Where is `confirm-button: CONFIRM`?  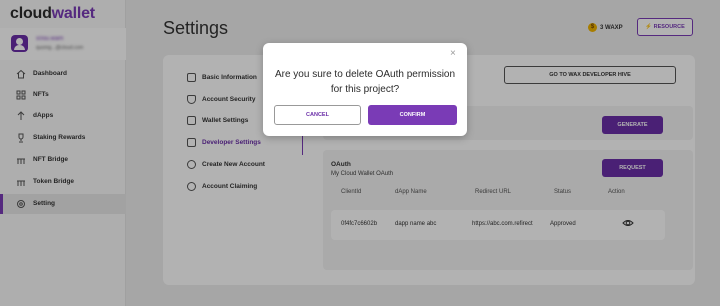
confirm-button: CONFIRM is located at coordinates (412, 115).